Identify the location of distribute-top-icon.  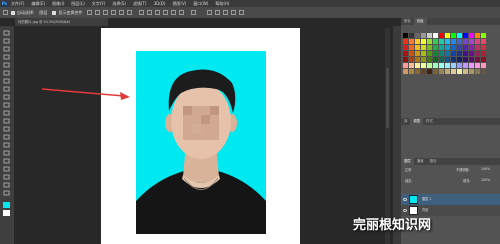
(142, 12).